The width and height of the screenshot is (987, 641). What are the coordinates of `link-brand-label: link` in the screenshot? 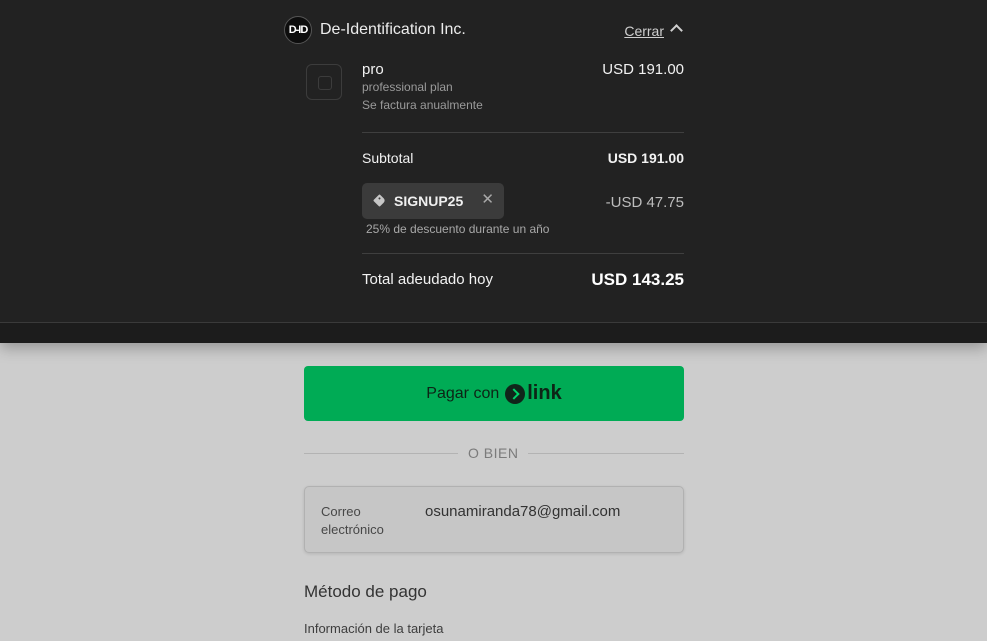 It's located at (544, 393).